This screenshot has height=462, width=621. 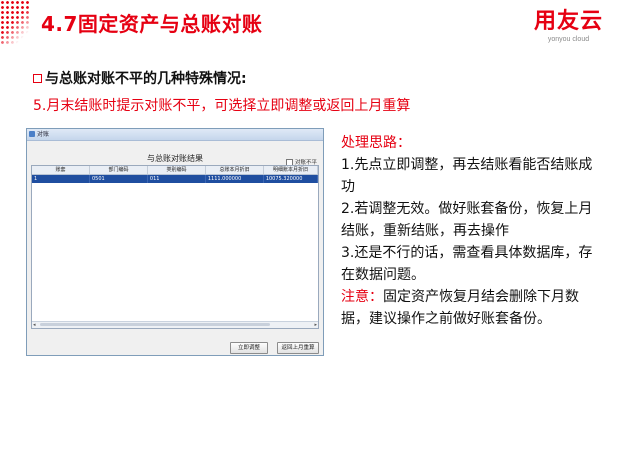 I want to click on table-cell: 1, so click(x=61, y=179).